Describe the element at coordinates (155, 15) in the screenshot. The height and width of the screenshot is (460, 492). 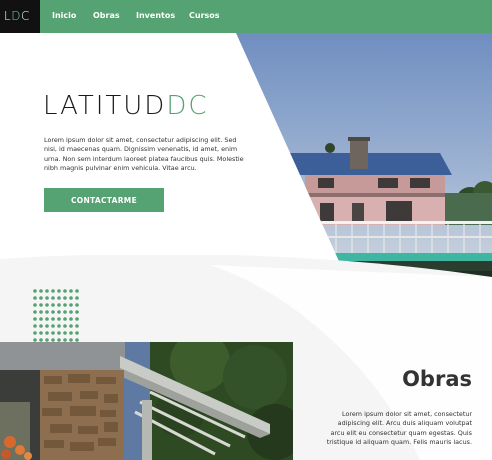
I see `nav-link-inventos: Inventos` at that location.